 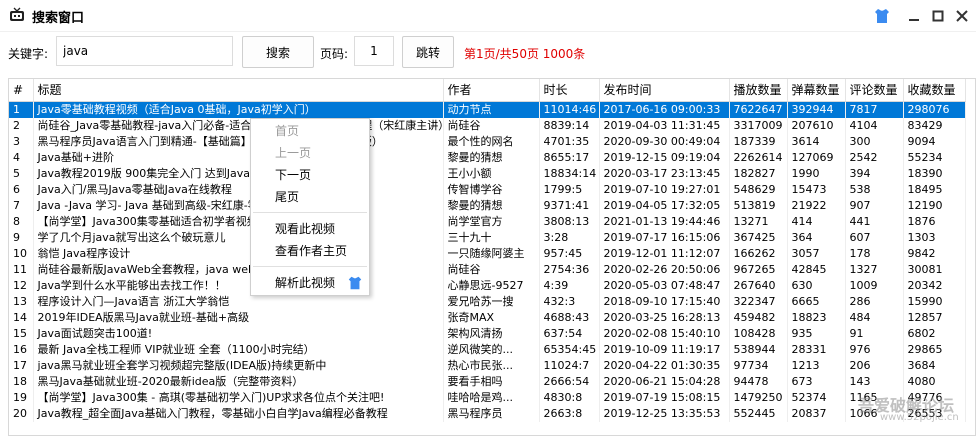 I want to click on menu-separator, so click(x=310, y=212).